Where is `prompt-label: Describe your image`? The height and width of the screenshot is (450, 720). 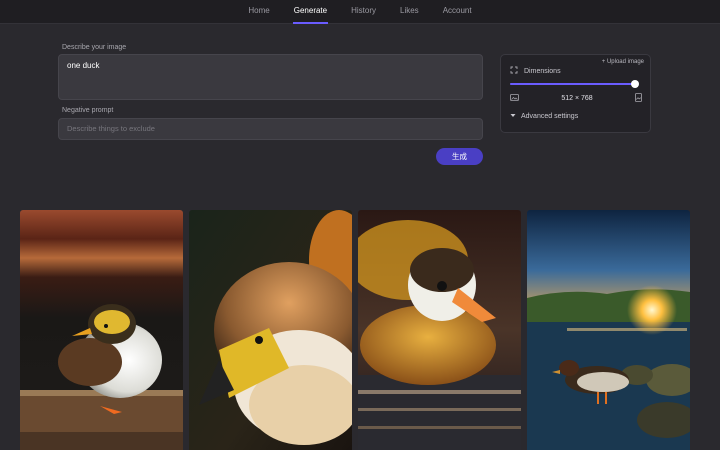
prompt-label: Describe your image is located at coordinates (94, 47).